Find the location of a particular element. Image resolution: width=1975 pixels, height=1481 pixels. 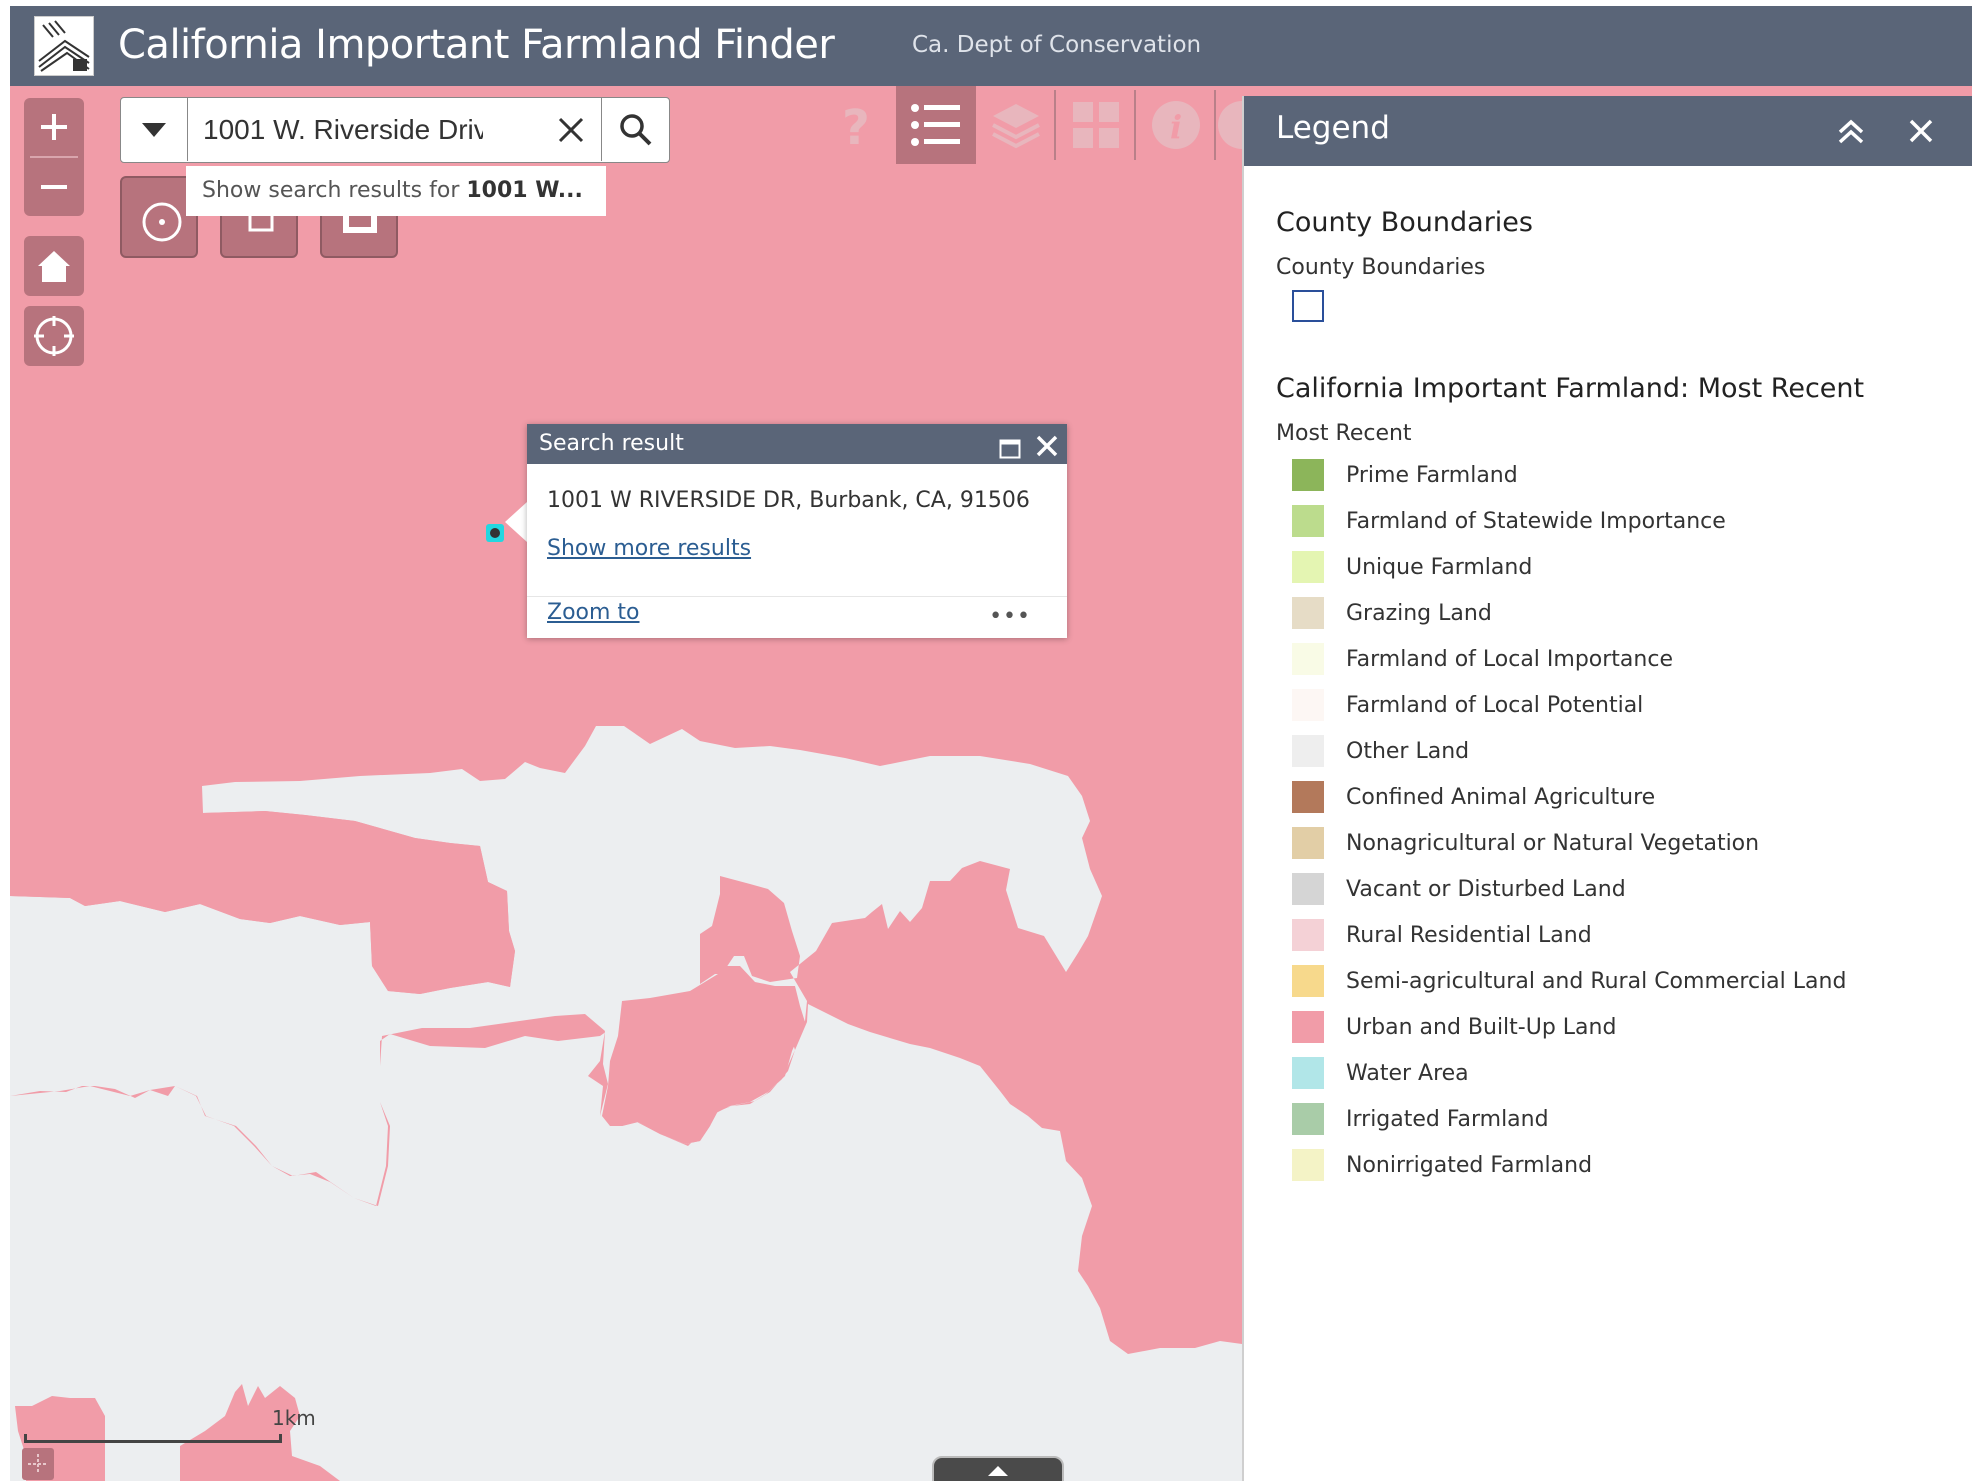

circle-draw-icon is located at coordinates (162, 222).